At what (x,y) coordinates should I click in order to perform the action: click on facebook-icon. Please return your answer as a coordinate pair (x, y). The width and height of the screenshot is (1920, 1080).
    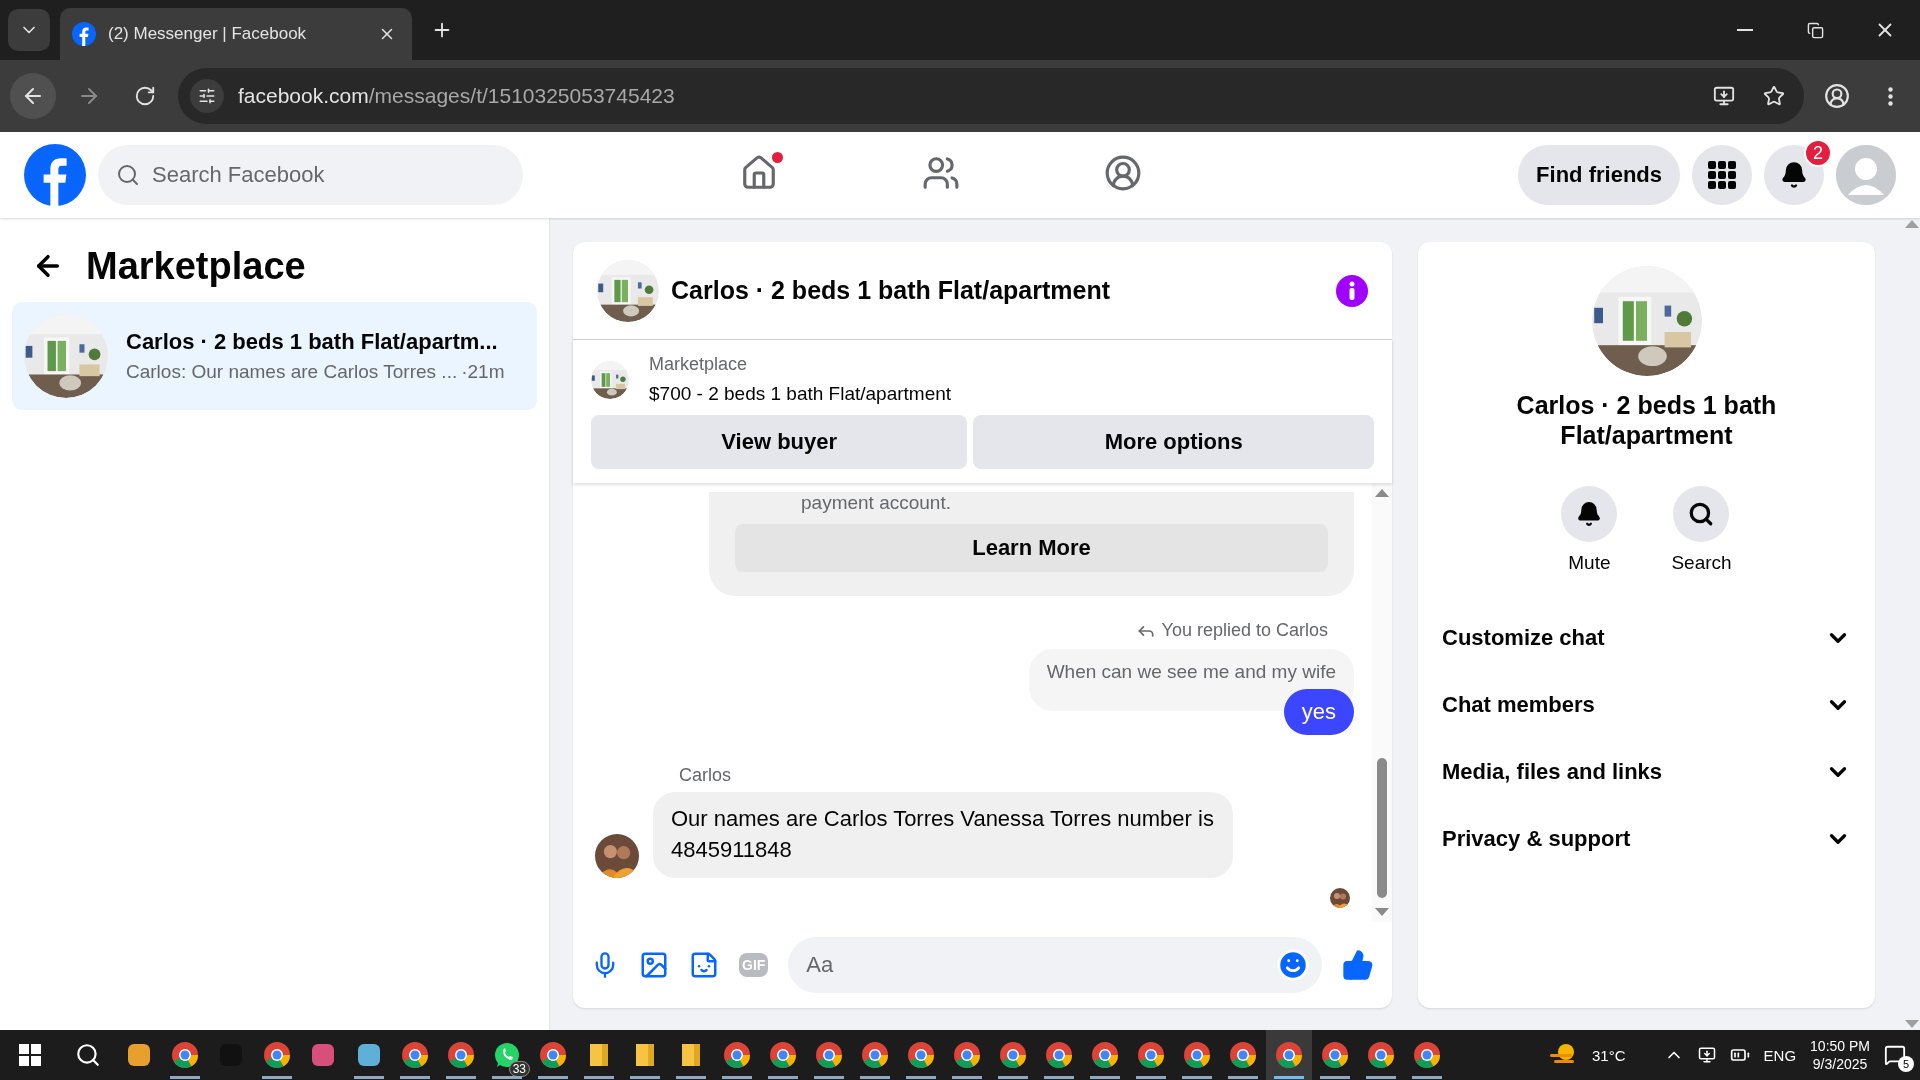
    Looking at the image, I should click on (84, 34).